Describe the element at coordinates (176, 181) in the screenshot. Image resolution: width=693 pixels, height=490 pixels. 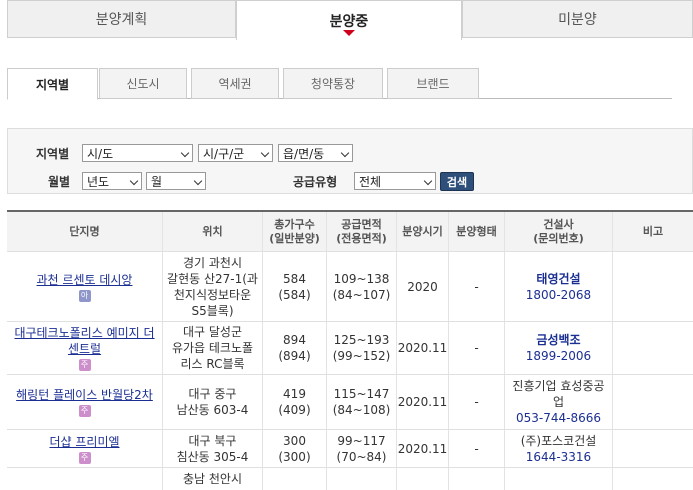
I see `month-select: 월` at that location.